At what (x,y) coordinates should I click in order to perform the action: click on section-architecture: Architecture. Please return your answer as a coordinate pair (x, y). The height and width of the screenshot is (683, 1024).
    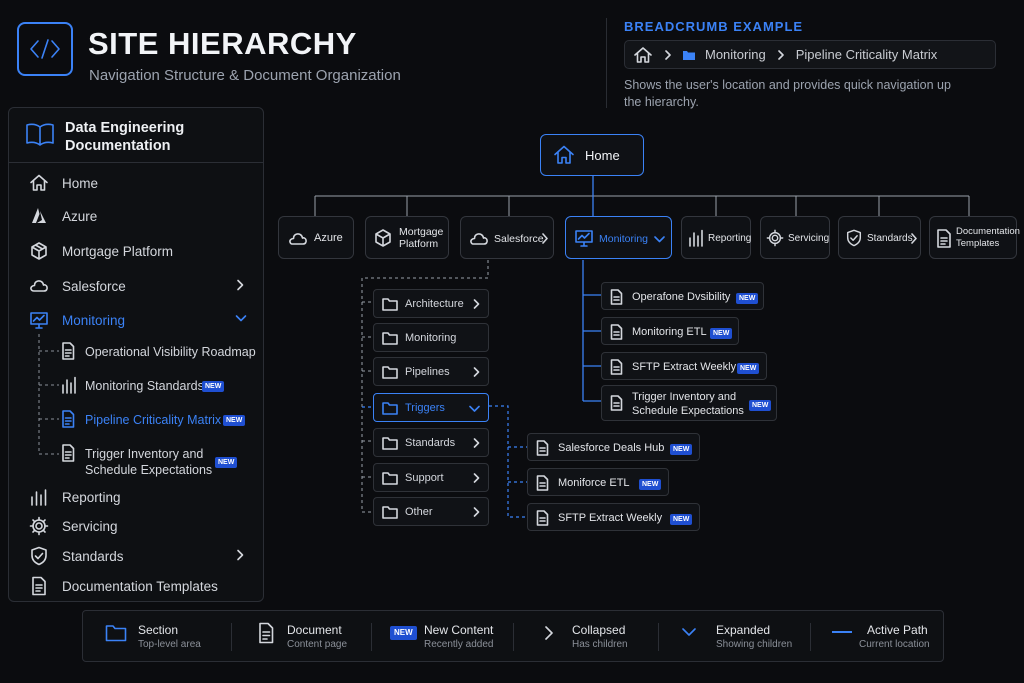
    Looking at the image, I should click on (431, 303).